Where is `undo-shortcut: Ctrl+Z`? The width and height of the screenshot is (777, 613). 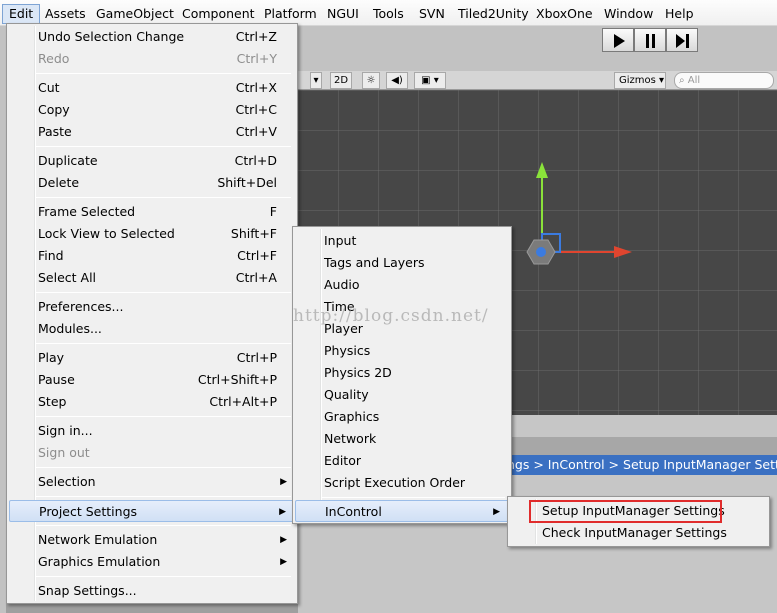 undo-shortcut: Ctrl+Z is located at coordinates (256, 36).